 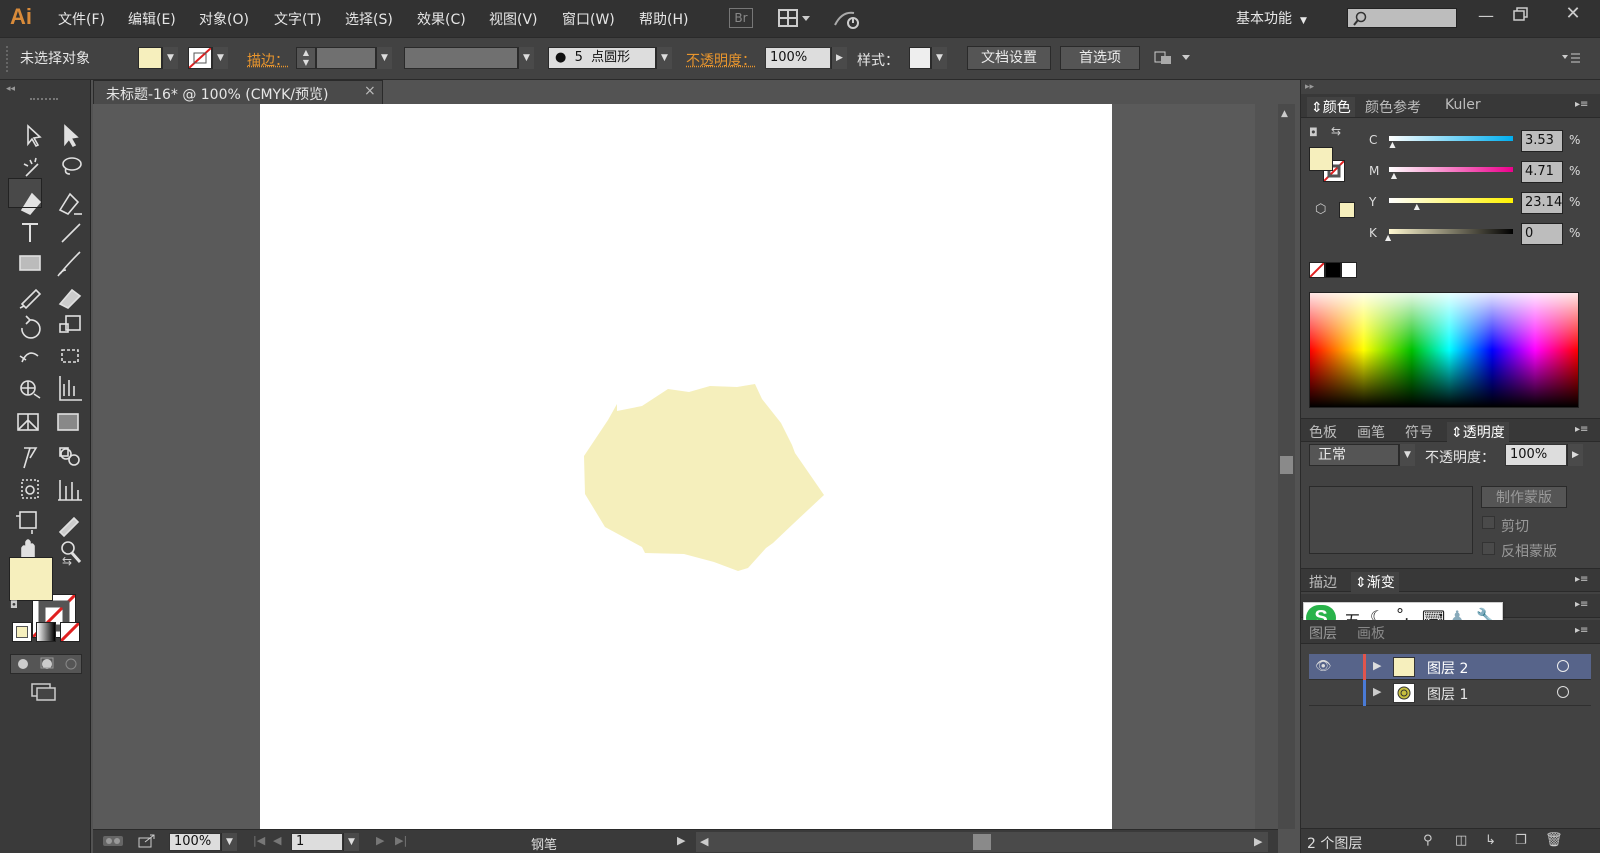 I want to click on stroke-weight-field, so click(x=346, y=58).